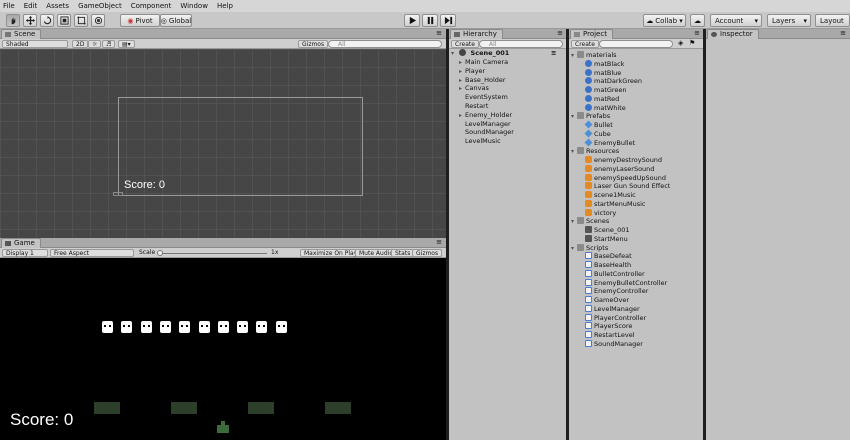  Describe the element at coordinates (81, 20) in the screenshot. I see `rect-tool-button` at that location.